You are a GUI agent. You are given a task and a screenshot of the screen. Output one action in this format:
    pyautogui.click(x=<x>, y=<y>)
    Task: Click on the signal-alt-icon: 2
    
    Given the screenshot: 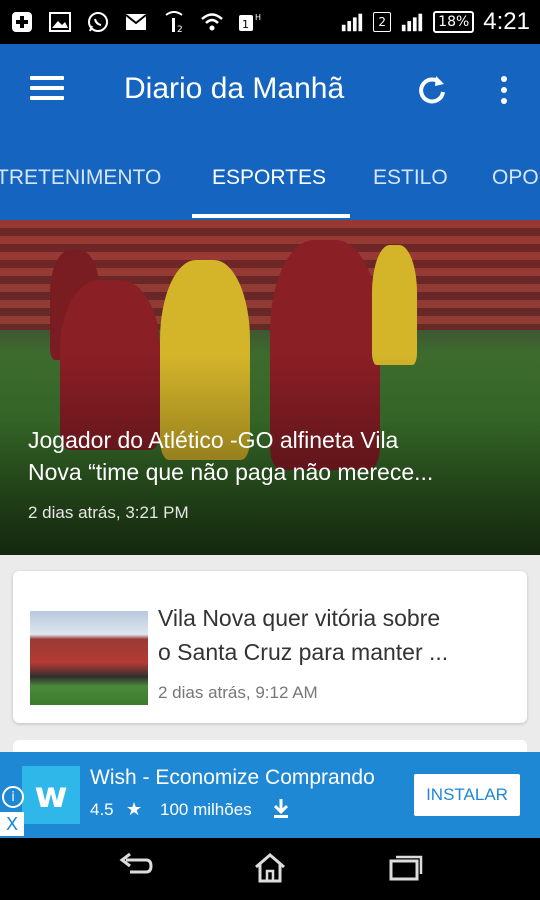 What is the action you would take?
    pyautogui.click(x=174, y=22)
    